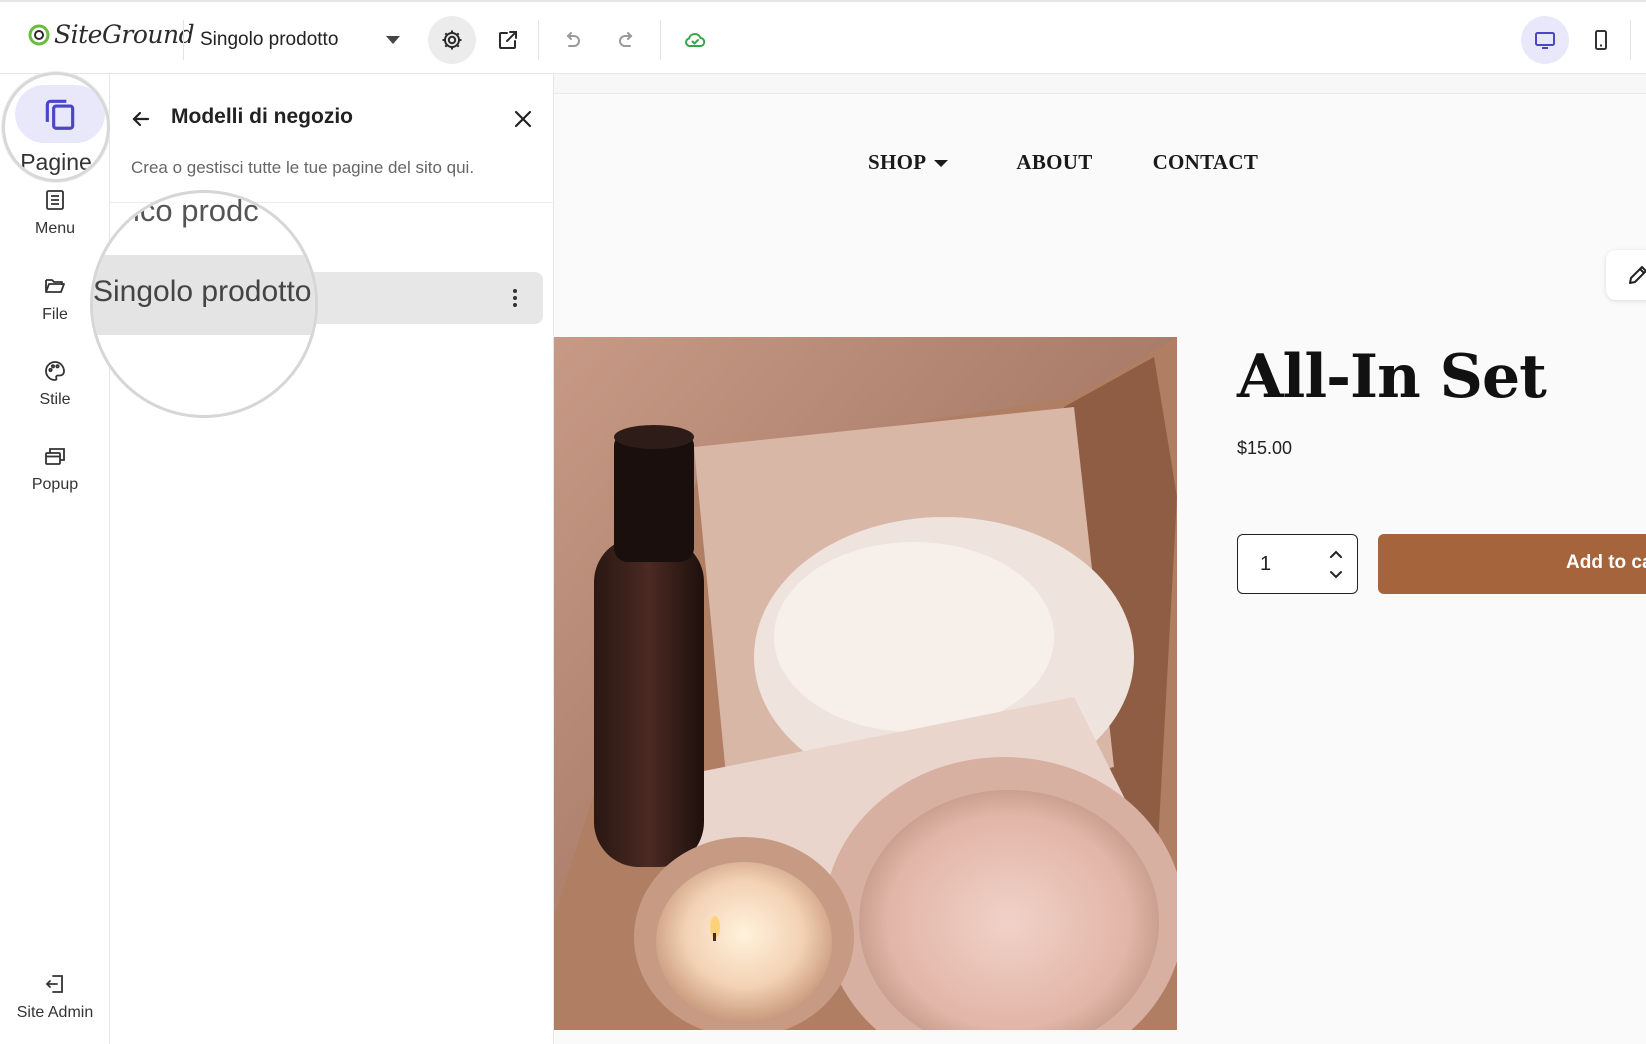 The width and height of the screenshot is (1646, 1044). I want to click on site-navigation: SHOP ABOUT CONTACT, so click(1063, 162).